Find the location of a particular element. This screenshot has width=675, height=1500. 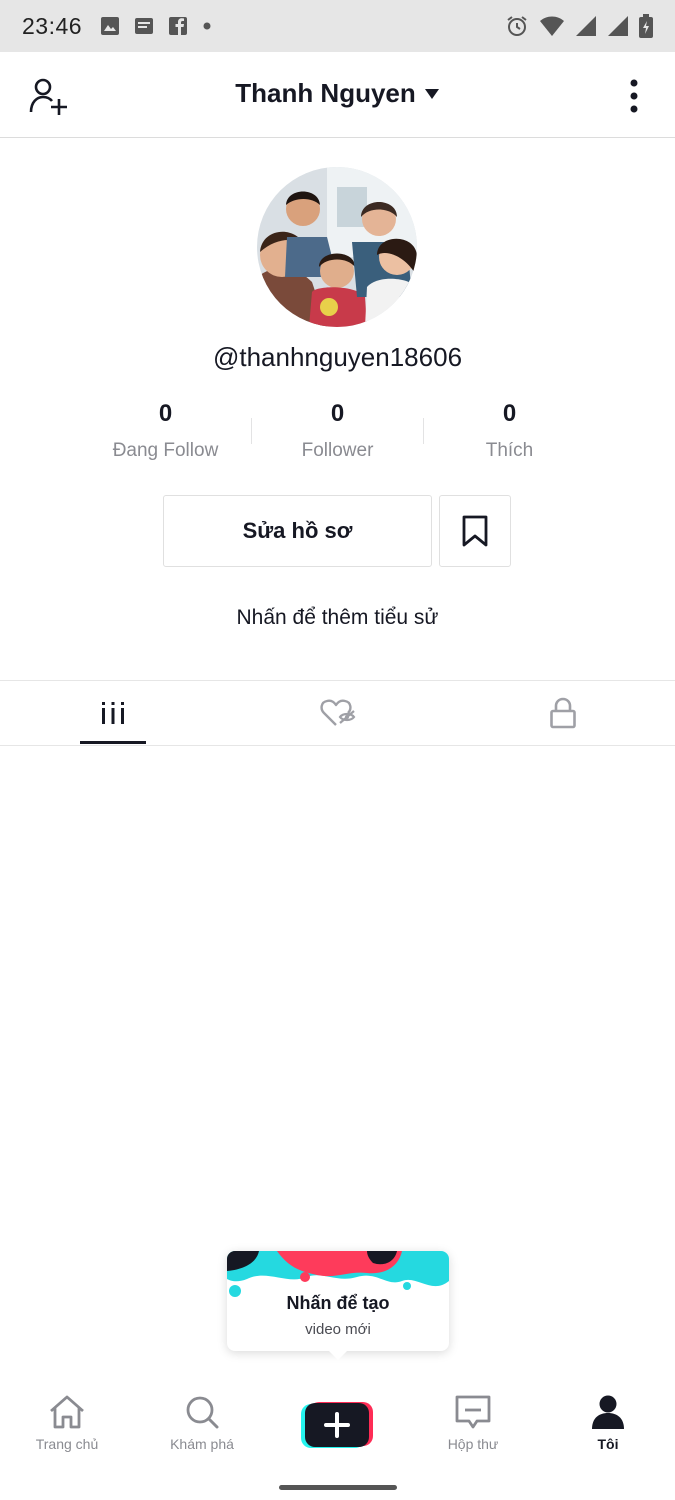

dot-icon is located at coordinates (207, 26).